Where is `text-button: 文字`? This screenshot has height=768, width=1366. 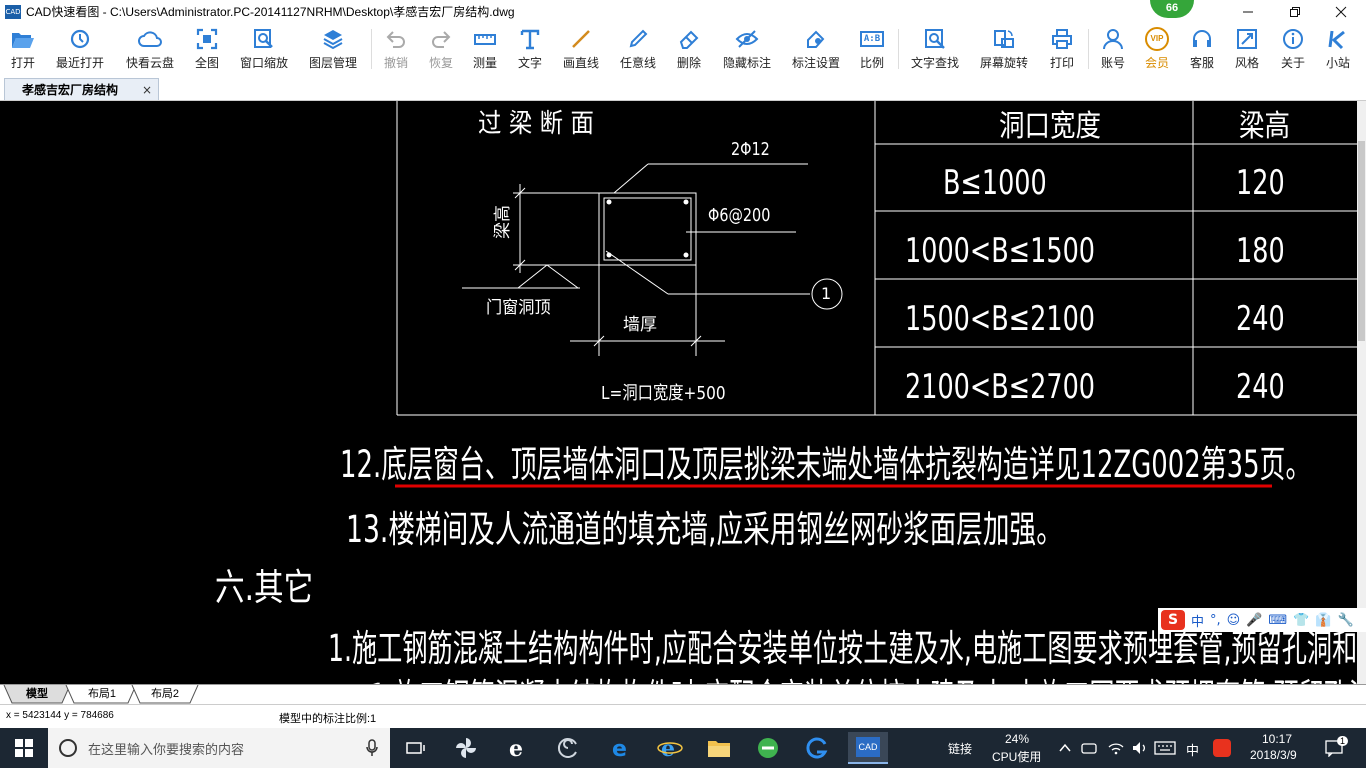
text-button: 文字 is located at coordinates (530, 49).